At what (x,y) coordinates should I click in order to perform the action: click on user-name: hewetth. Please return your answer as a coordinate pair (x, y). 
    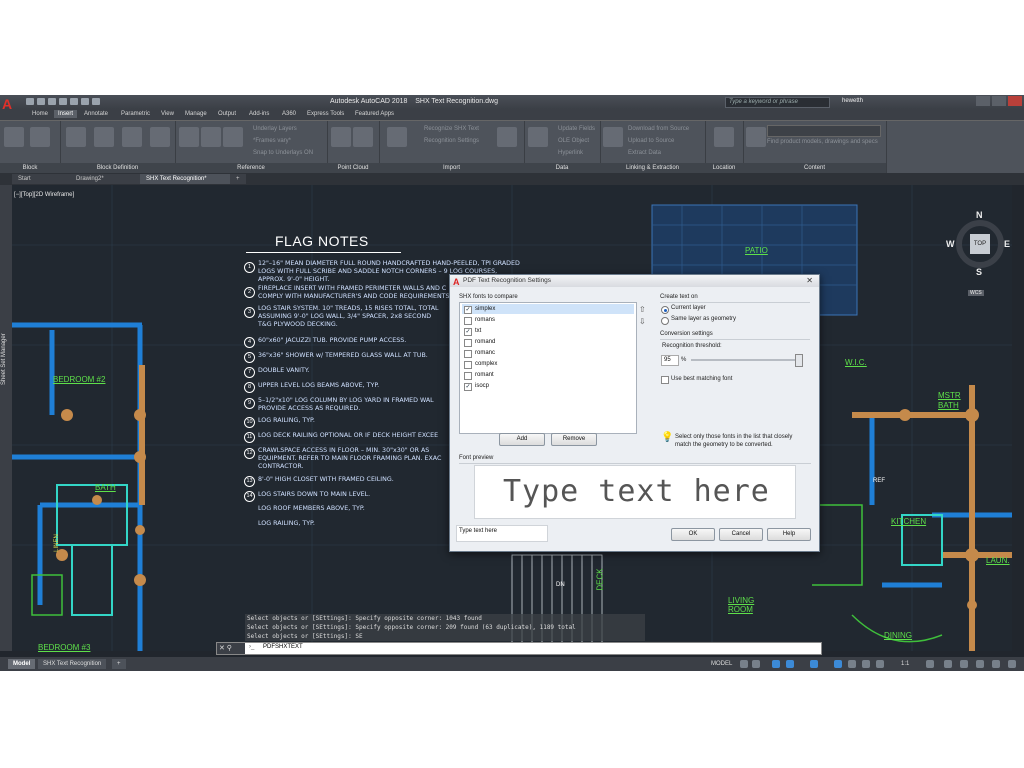
    Looking at the image, I should click on (852, 101).